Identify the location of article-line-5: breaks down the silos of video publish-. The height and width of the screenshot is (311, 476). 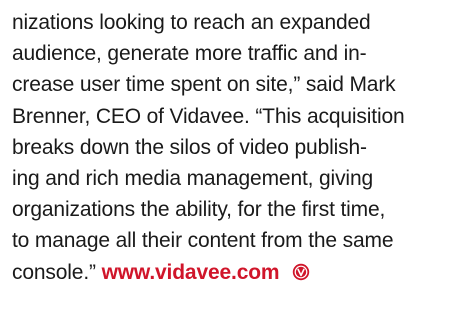
(189, 147).